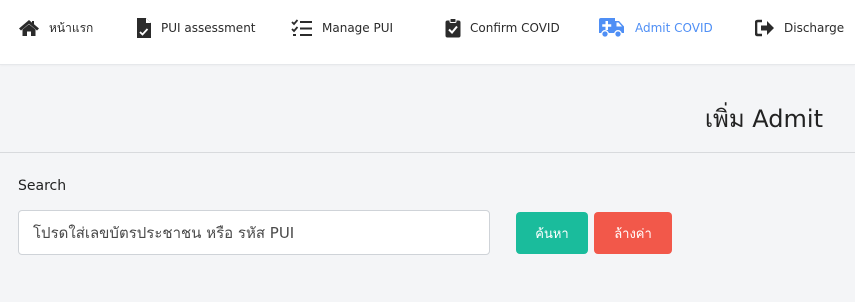 Image resolution: width=855 pixels, height=302 pixels. I want to click on nav-item-discharge: Discharge, so click(799, 28).